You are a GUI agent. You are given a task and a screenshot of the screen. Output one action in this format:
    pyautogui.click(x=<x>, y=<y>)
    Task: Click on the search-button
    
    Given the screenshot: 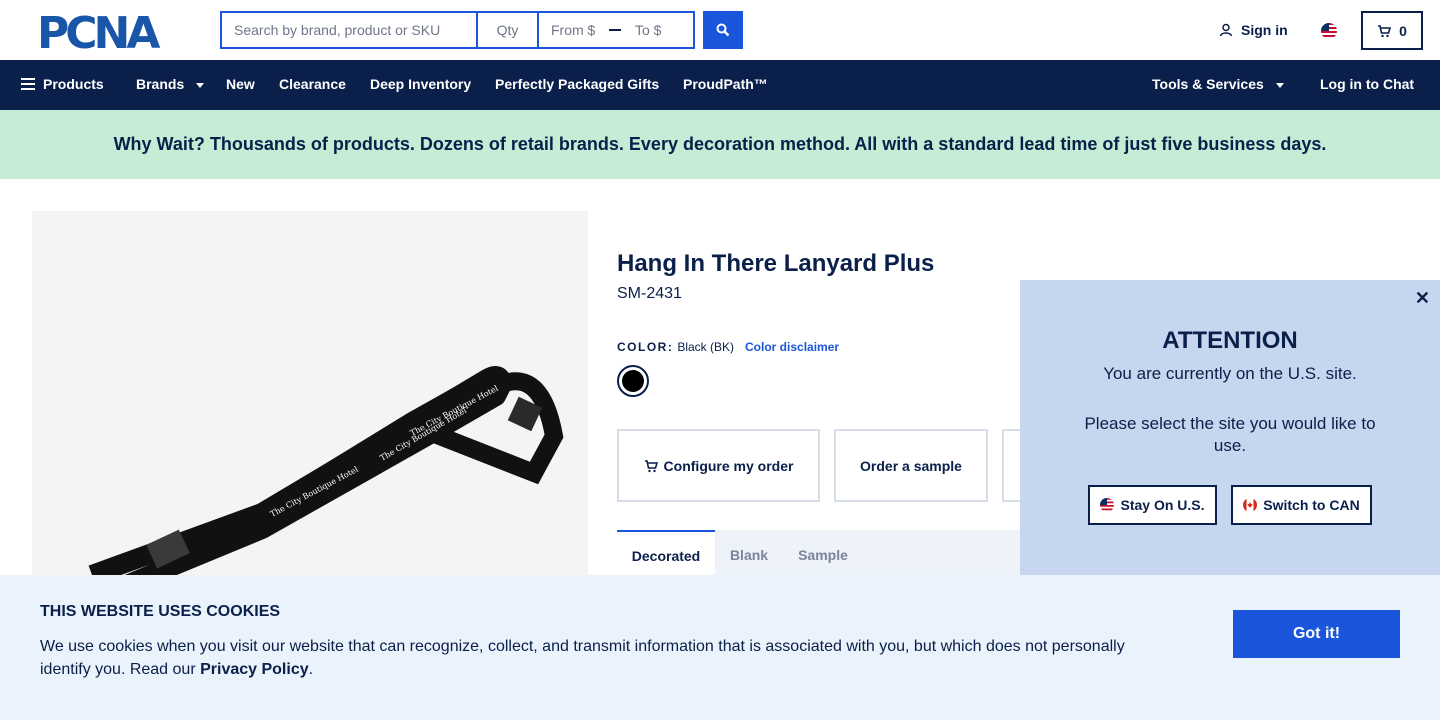 What is the action you would take?
    pyautogui.click(x=723, y=30)
    